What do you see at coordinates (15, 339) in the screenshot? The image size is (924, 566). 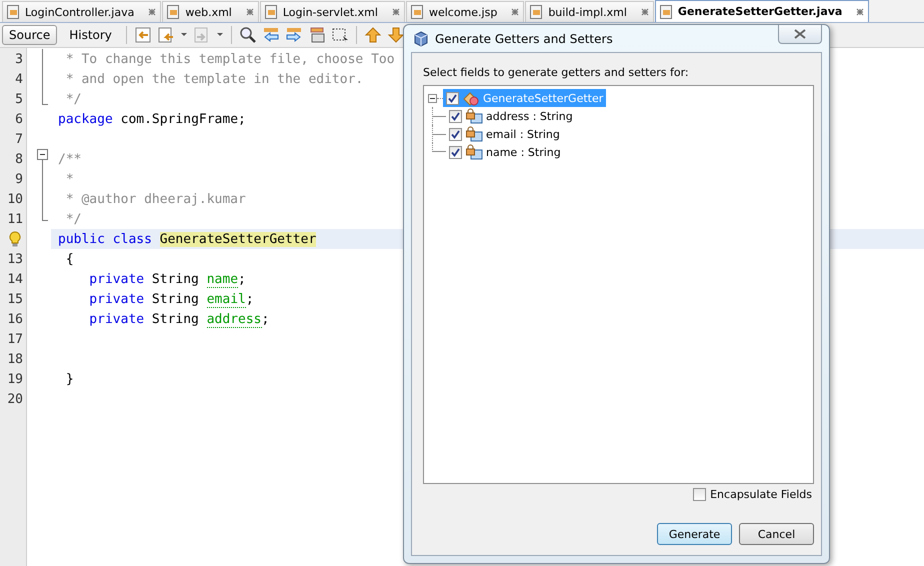 I see `line-number: 17` at bounding box center [15, 339].